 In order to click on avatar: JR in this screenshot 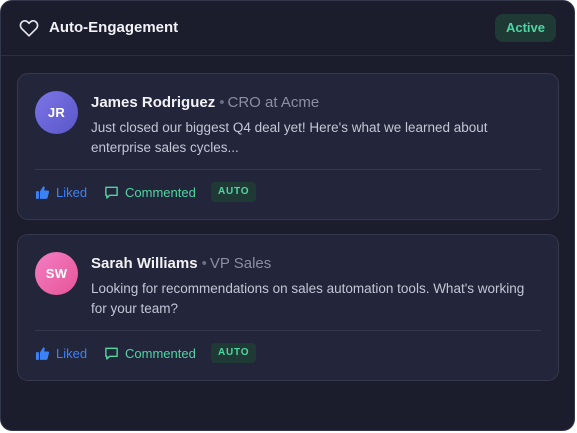, I will do `click(56, 112)`.